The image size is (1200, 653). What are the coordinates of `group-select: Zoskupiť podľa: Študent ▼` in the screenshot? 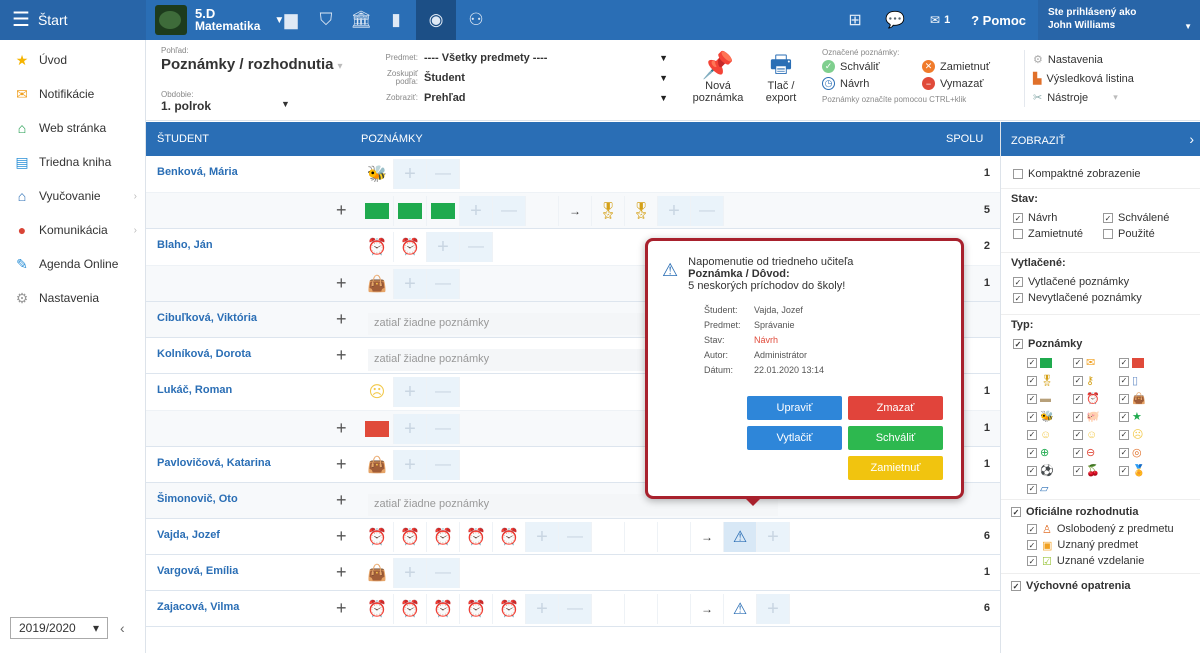 It's located at (523, 78).